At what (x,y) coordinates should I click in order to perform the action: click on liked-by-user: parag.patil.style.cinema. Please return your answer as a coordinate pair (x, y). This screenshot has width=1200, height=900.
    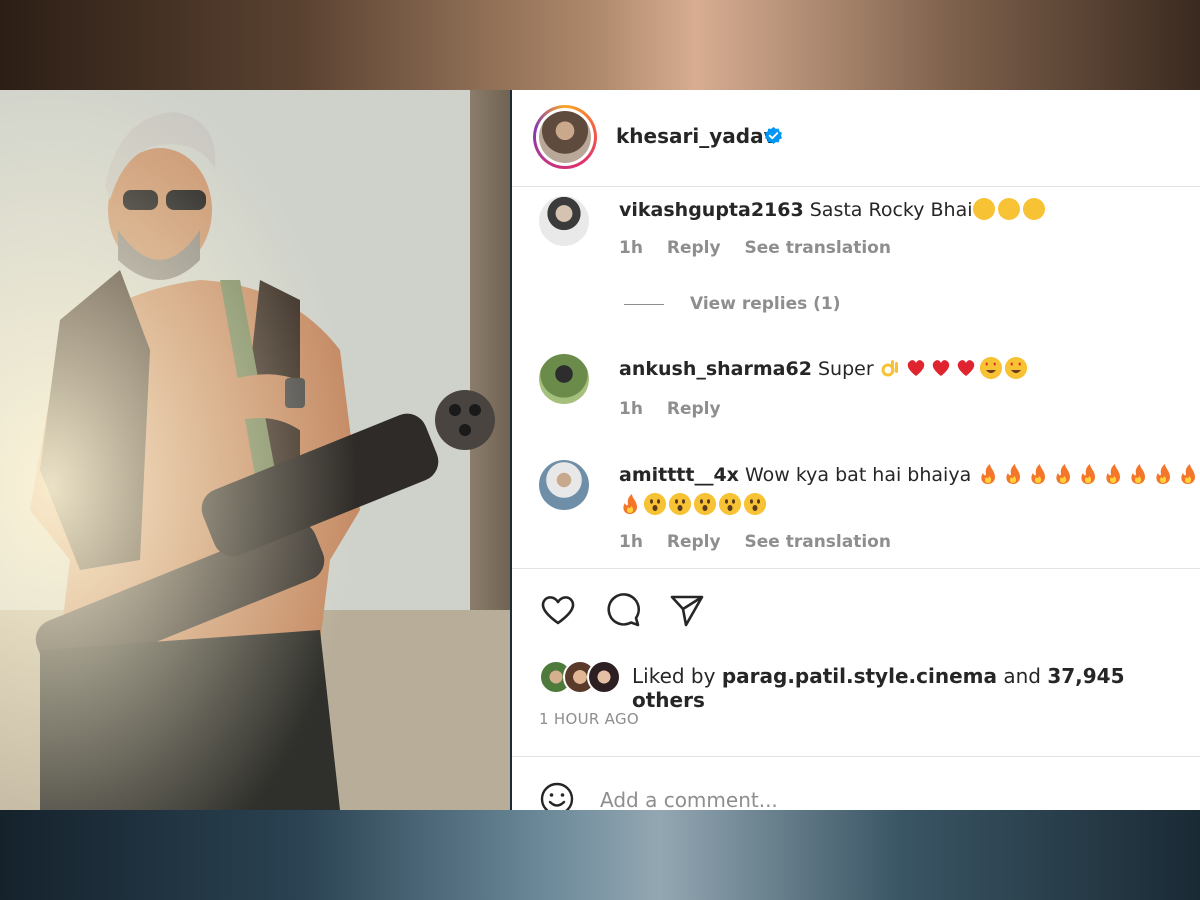
    Looking at the image, I should click on (859, 676).